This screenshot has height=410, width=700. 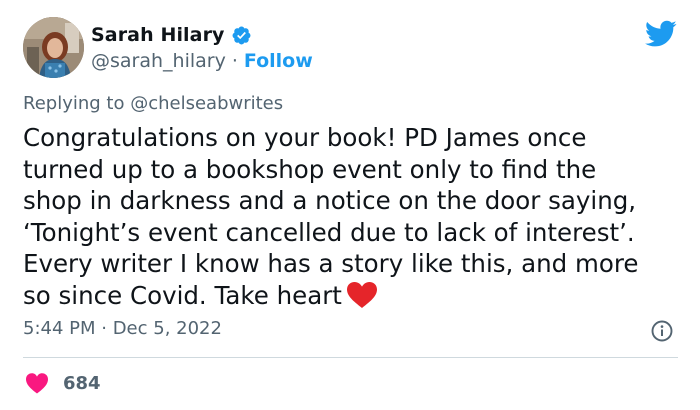 I want to click on avatar, so click(x=53, y=47).